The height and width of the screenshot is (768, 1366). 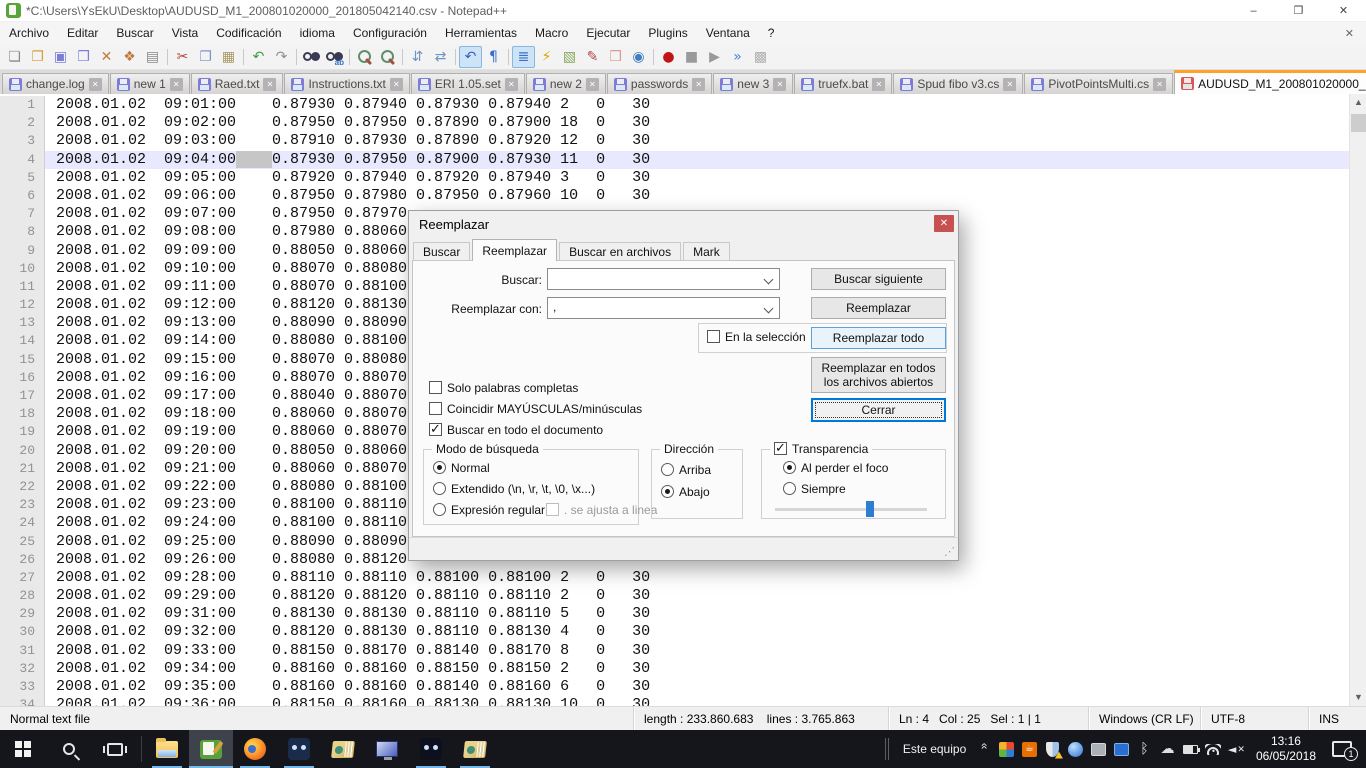 I want to click on scroll-down-icon: ▼, so click(x=1358, y=697).